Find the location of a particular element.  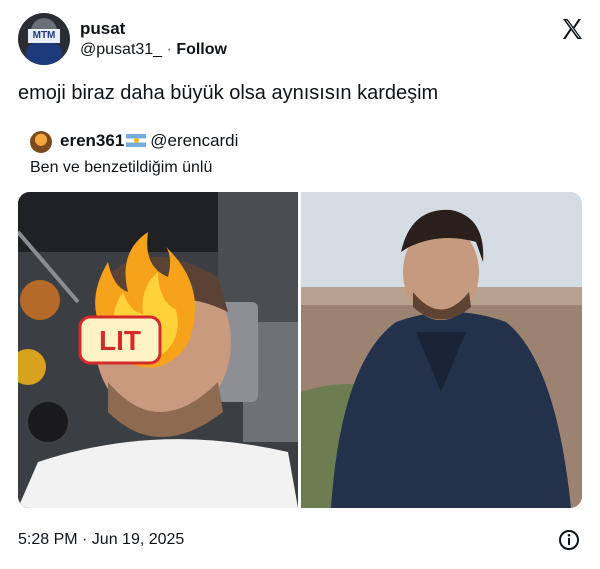

quoted-author-handle: @erencardi is located at coordinates (194, 140).